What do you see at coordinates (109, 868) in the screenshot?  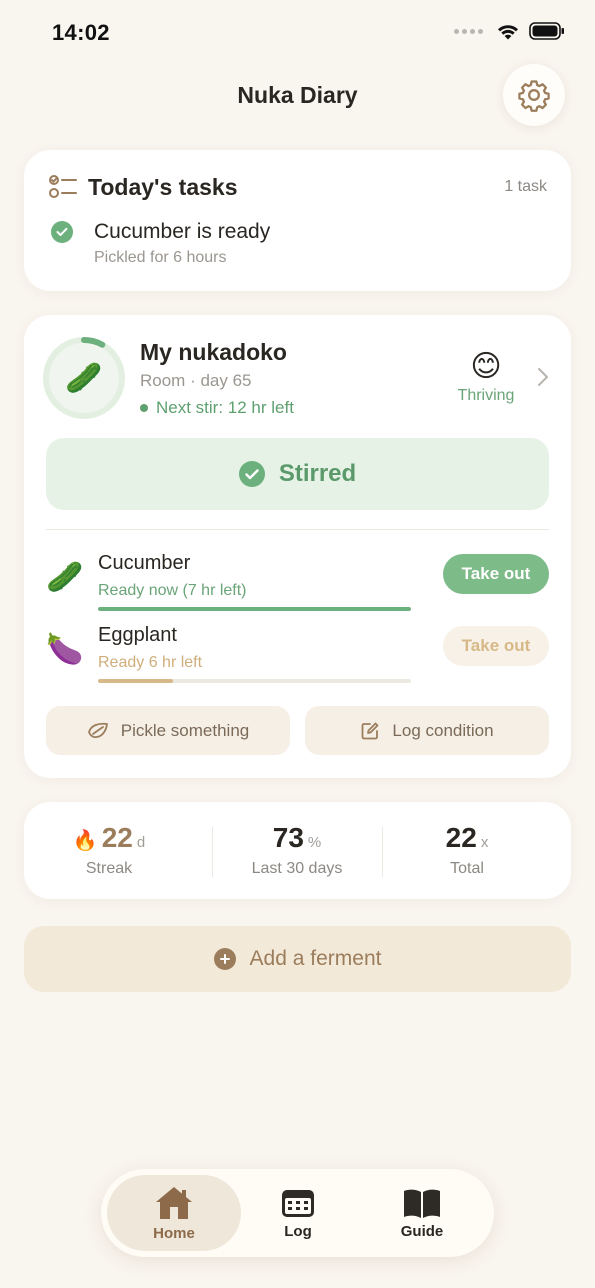 I see `stat-label: Streak` at bounding box center [109, 868].